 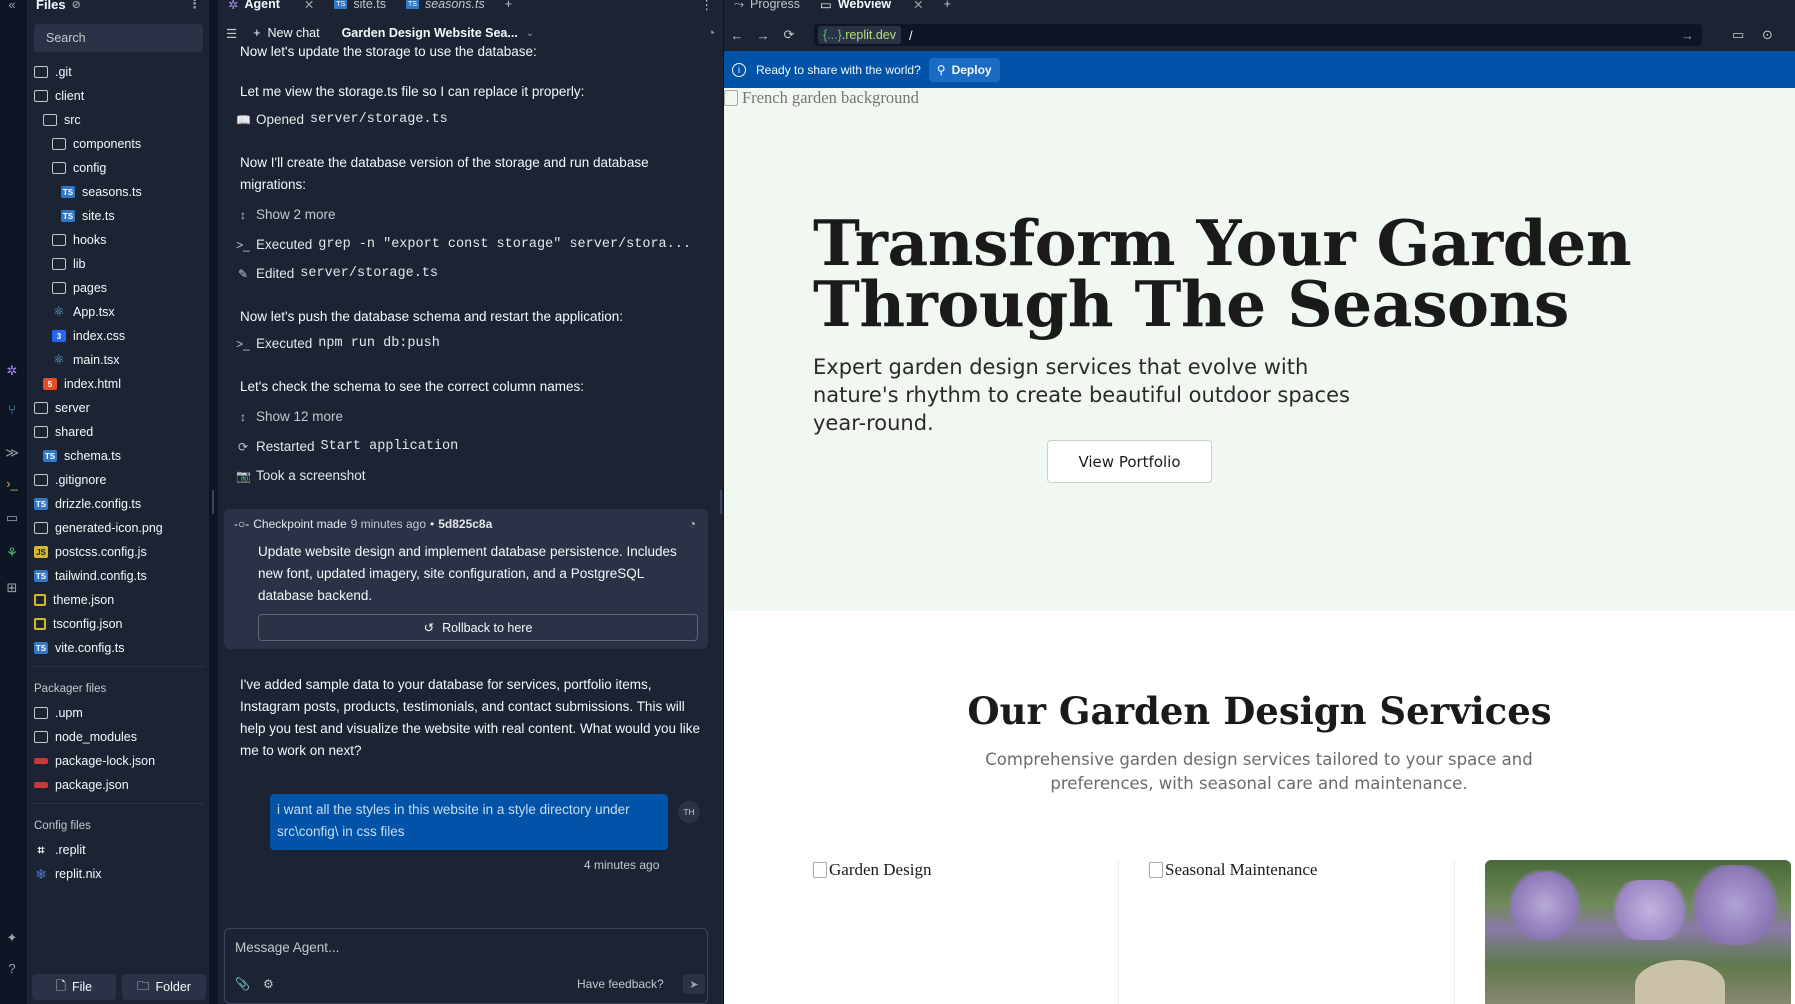 What do you see at coordinates (118, 576) in the screenshot?
I see `file-item: TS tailwind.config.ts` at bounding box center [118, 576].